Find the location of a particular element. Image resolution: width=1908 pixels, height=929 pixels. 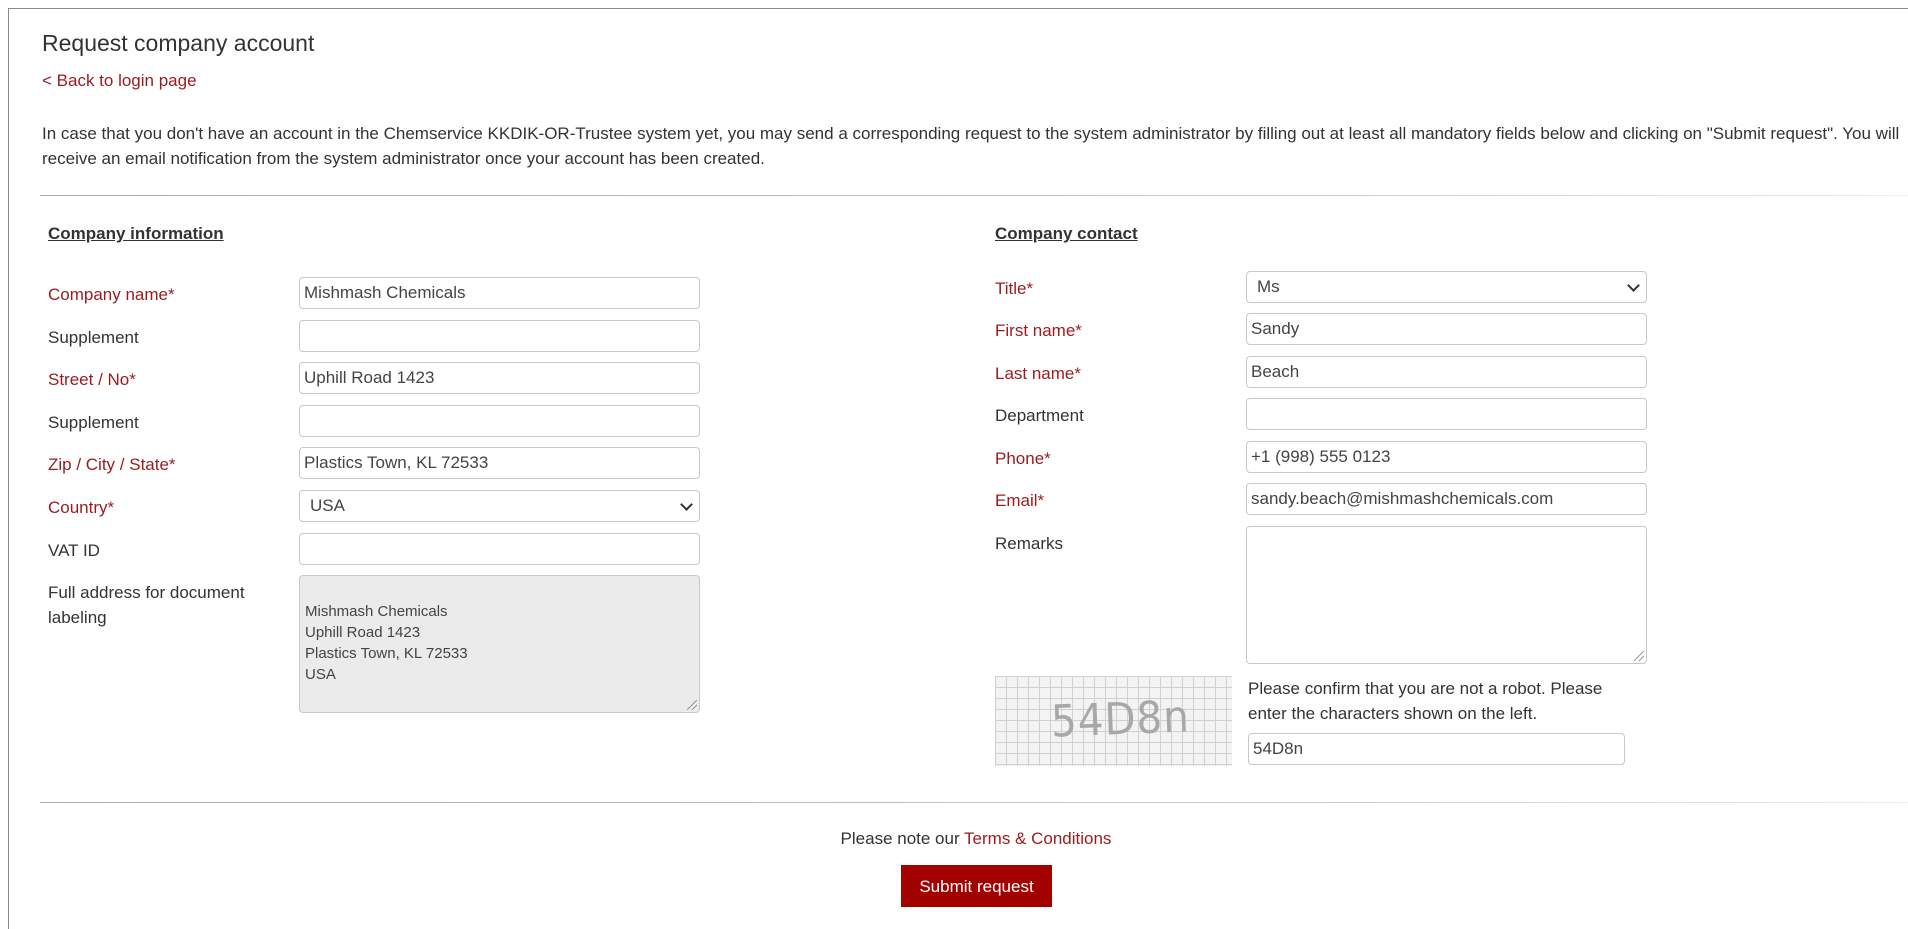

company-name-input: Mishmash Chemicals is located at coordinates (499, 293).